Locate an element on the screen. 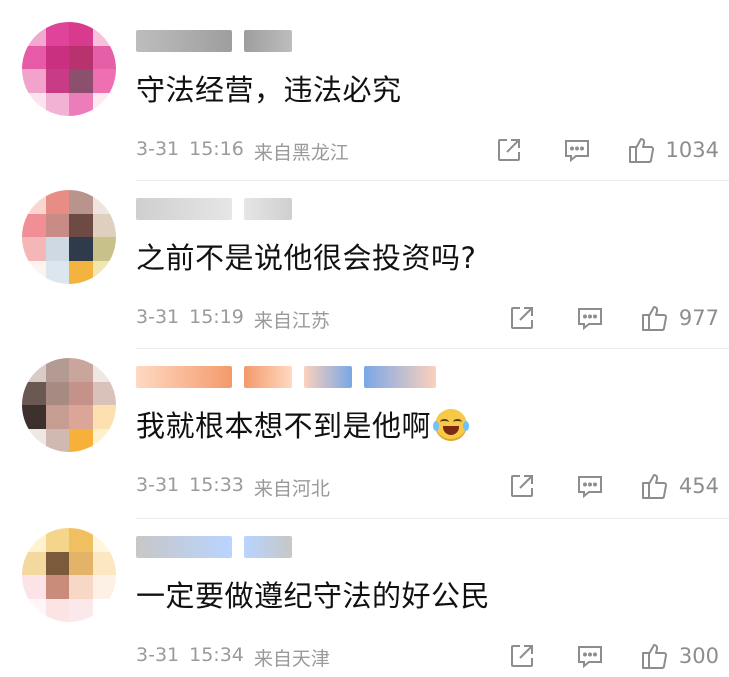 This screenshot has height=677, width=729. like-button: 300 is located at coordinates (679, 656).